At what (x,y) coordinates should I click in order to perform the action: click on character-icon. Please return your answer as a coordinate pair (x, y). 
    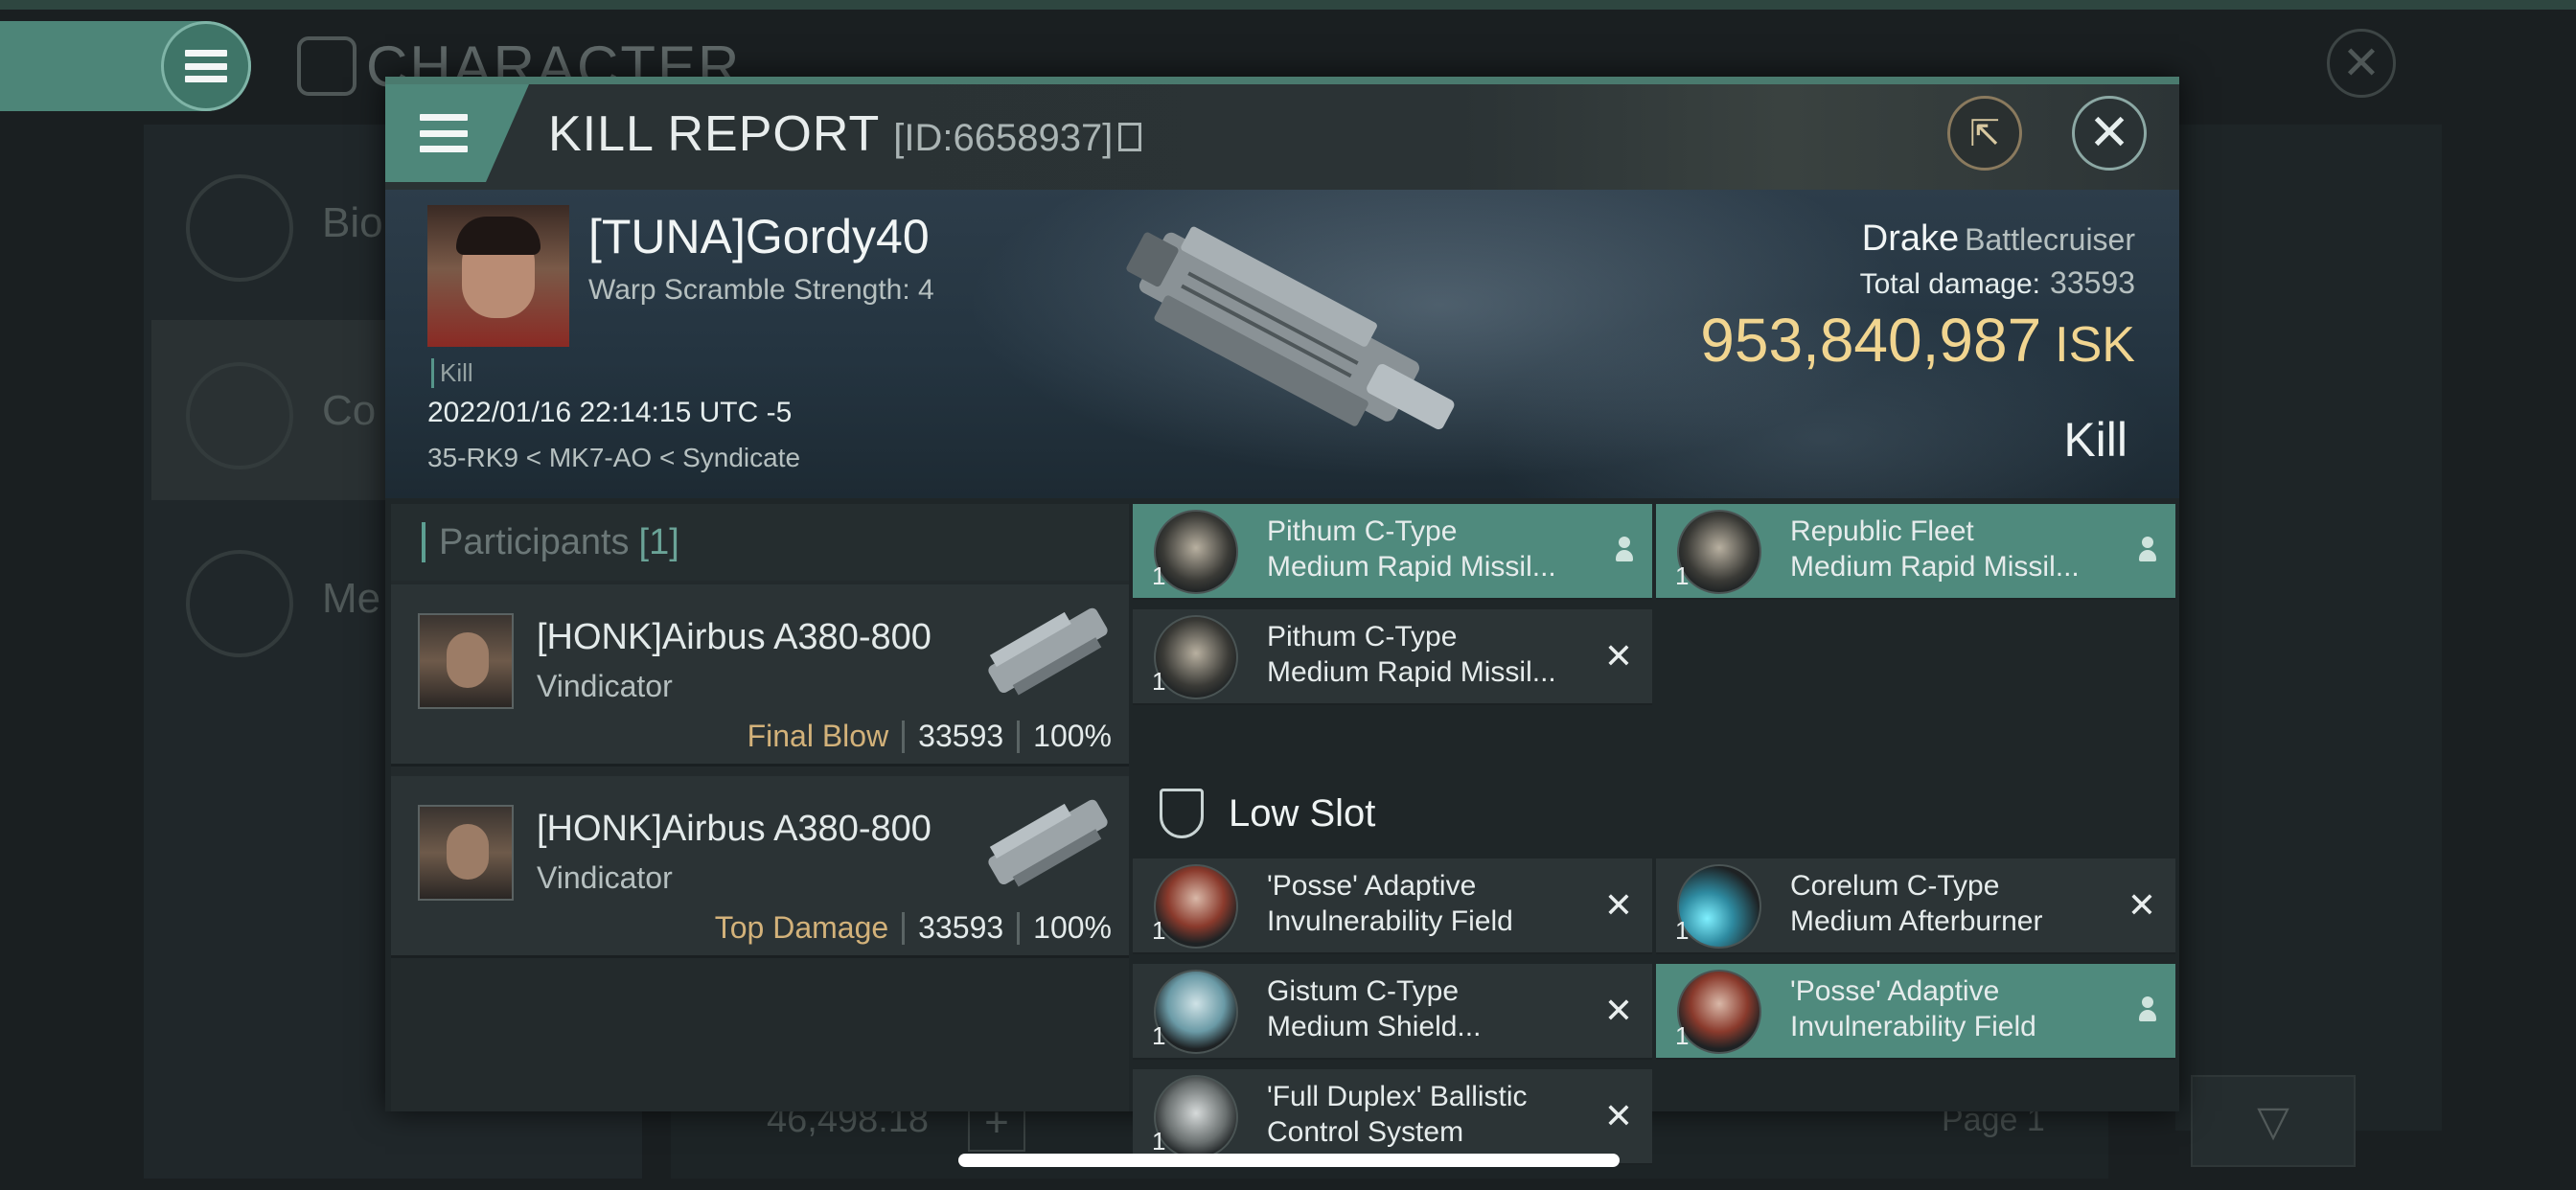
    Looking at the image, I should click on (327, 66).